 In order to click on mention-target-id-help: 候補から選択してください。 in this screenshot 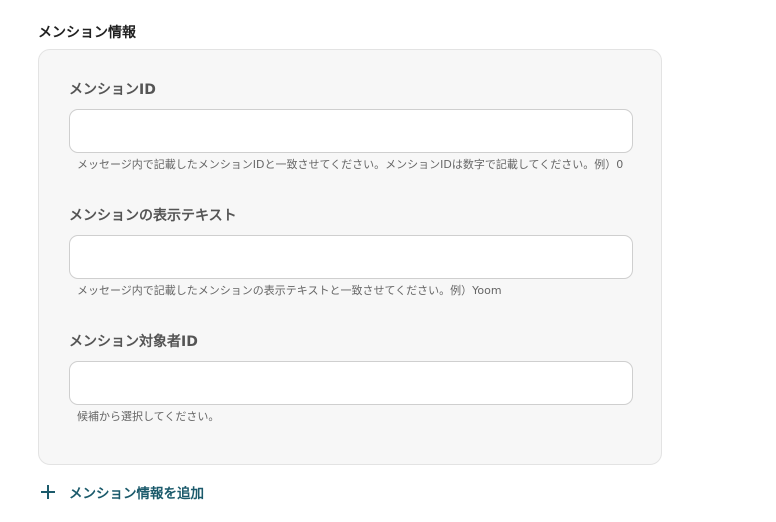, I will do `click(148, 416)`.